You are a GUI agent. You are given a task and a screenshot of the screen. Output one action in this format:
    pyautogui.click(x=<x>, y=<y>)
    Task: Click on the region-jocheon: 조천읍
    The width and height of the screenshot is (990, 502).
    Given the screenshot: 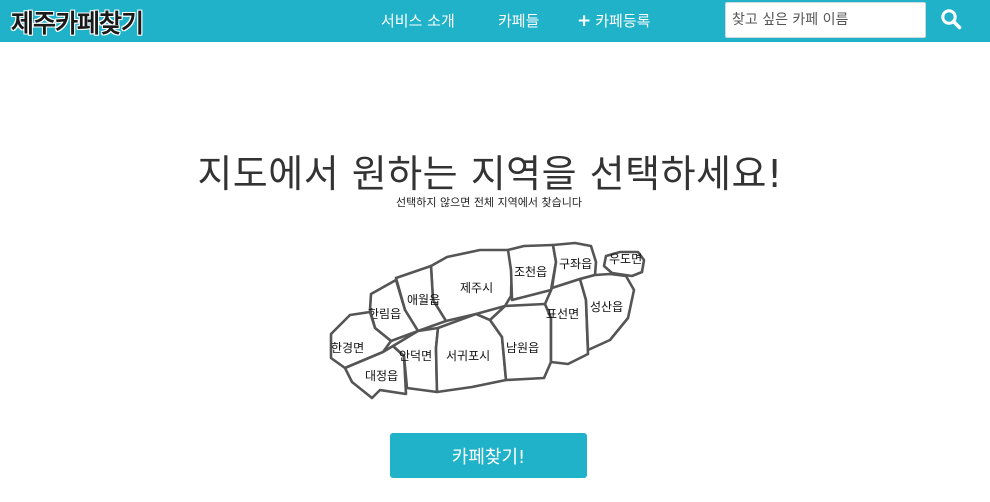 What is the action you would take?
    pyautogui.click(x=532, y=272)
    